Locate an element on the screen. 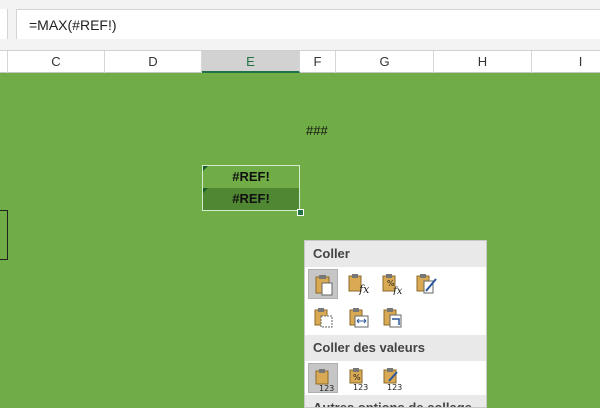  paste-section-title: Coller is located at coordinates (395, 254).